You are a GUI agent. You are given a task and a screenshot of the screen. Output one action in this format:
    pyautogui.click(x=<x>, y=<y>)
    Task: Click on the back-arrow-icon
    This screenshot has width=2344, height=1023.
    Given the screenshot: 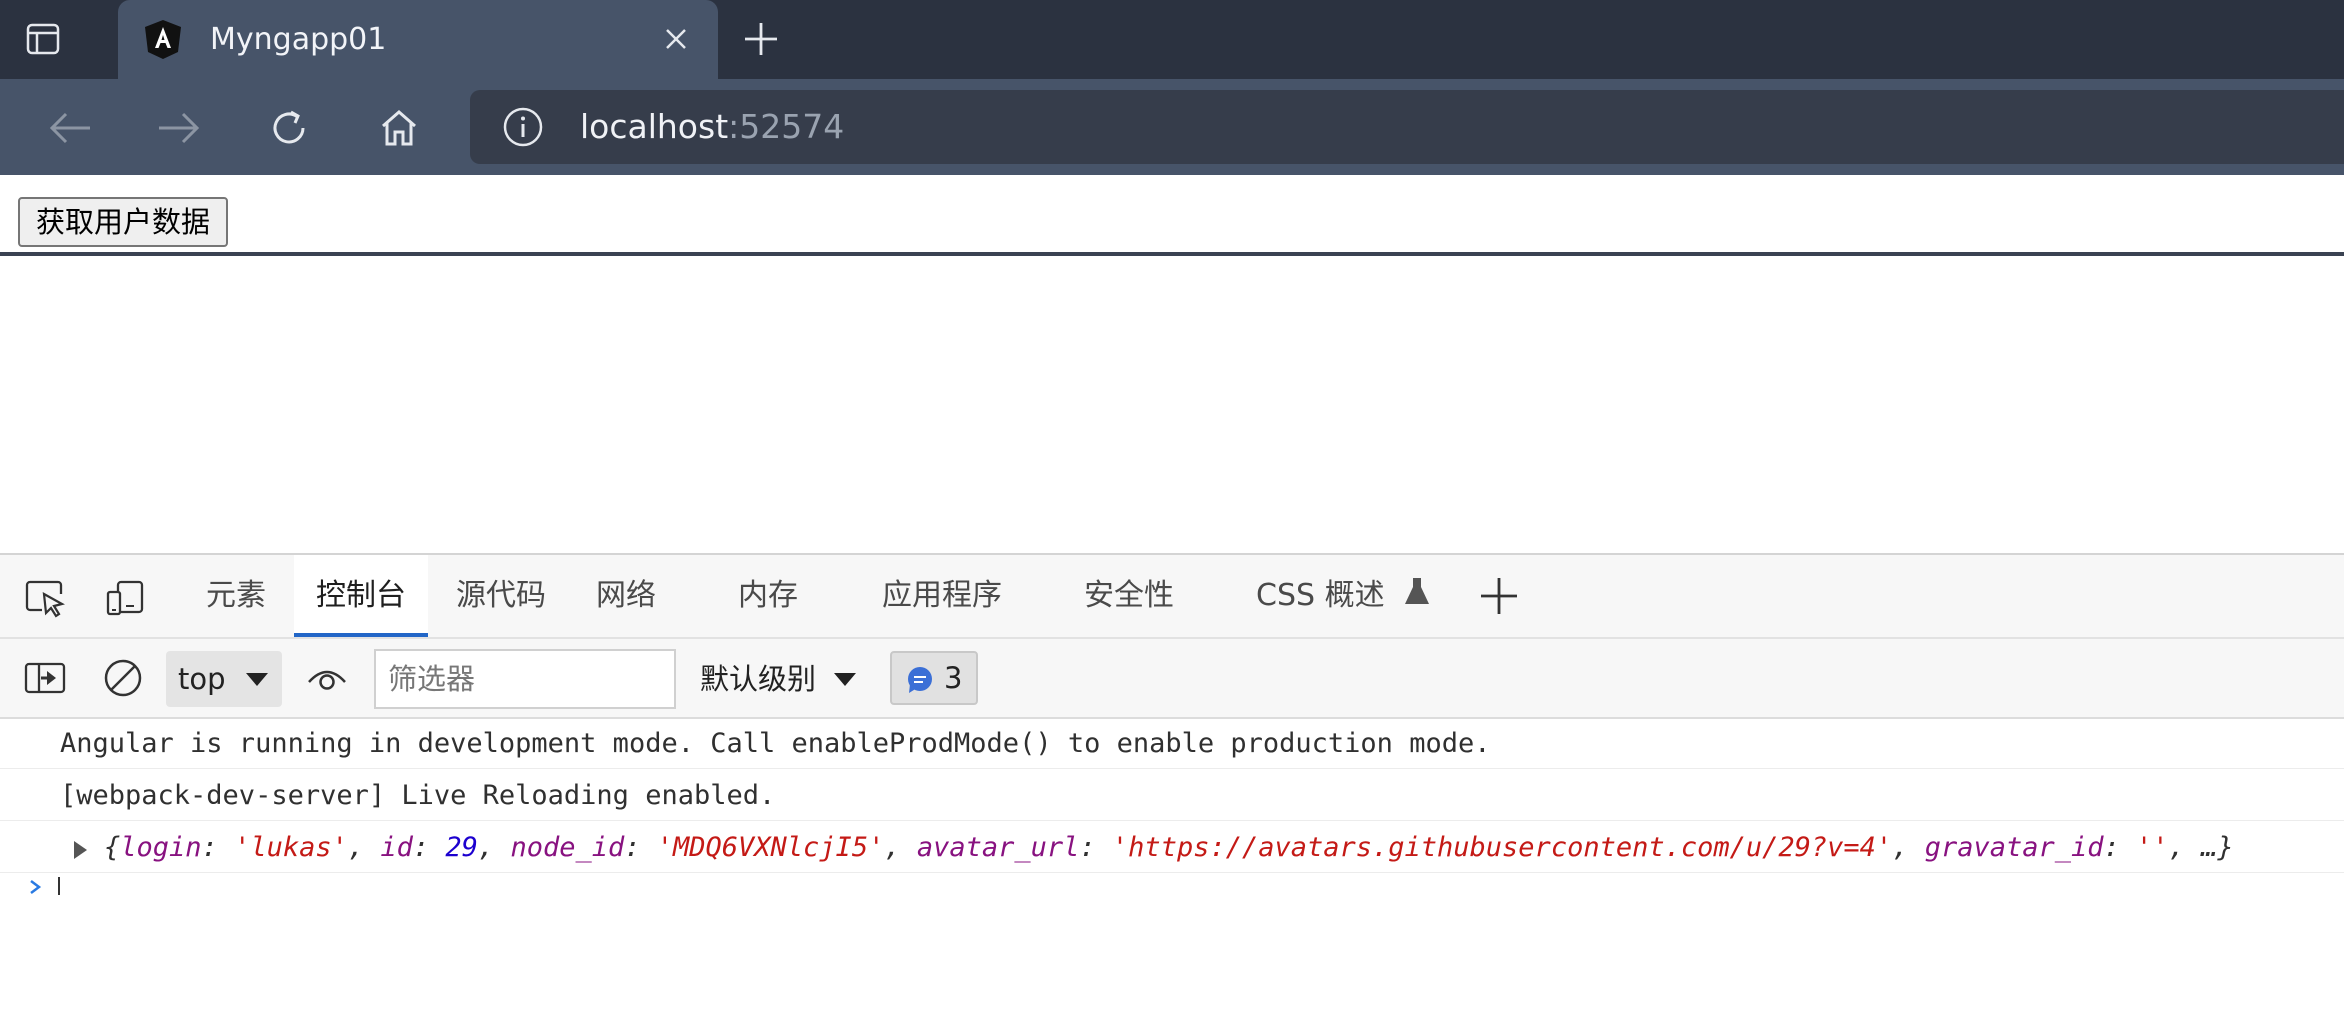 What is the action you would take?
    pyautogui.click(x=70, y=128)
    